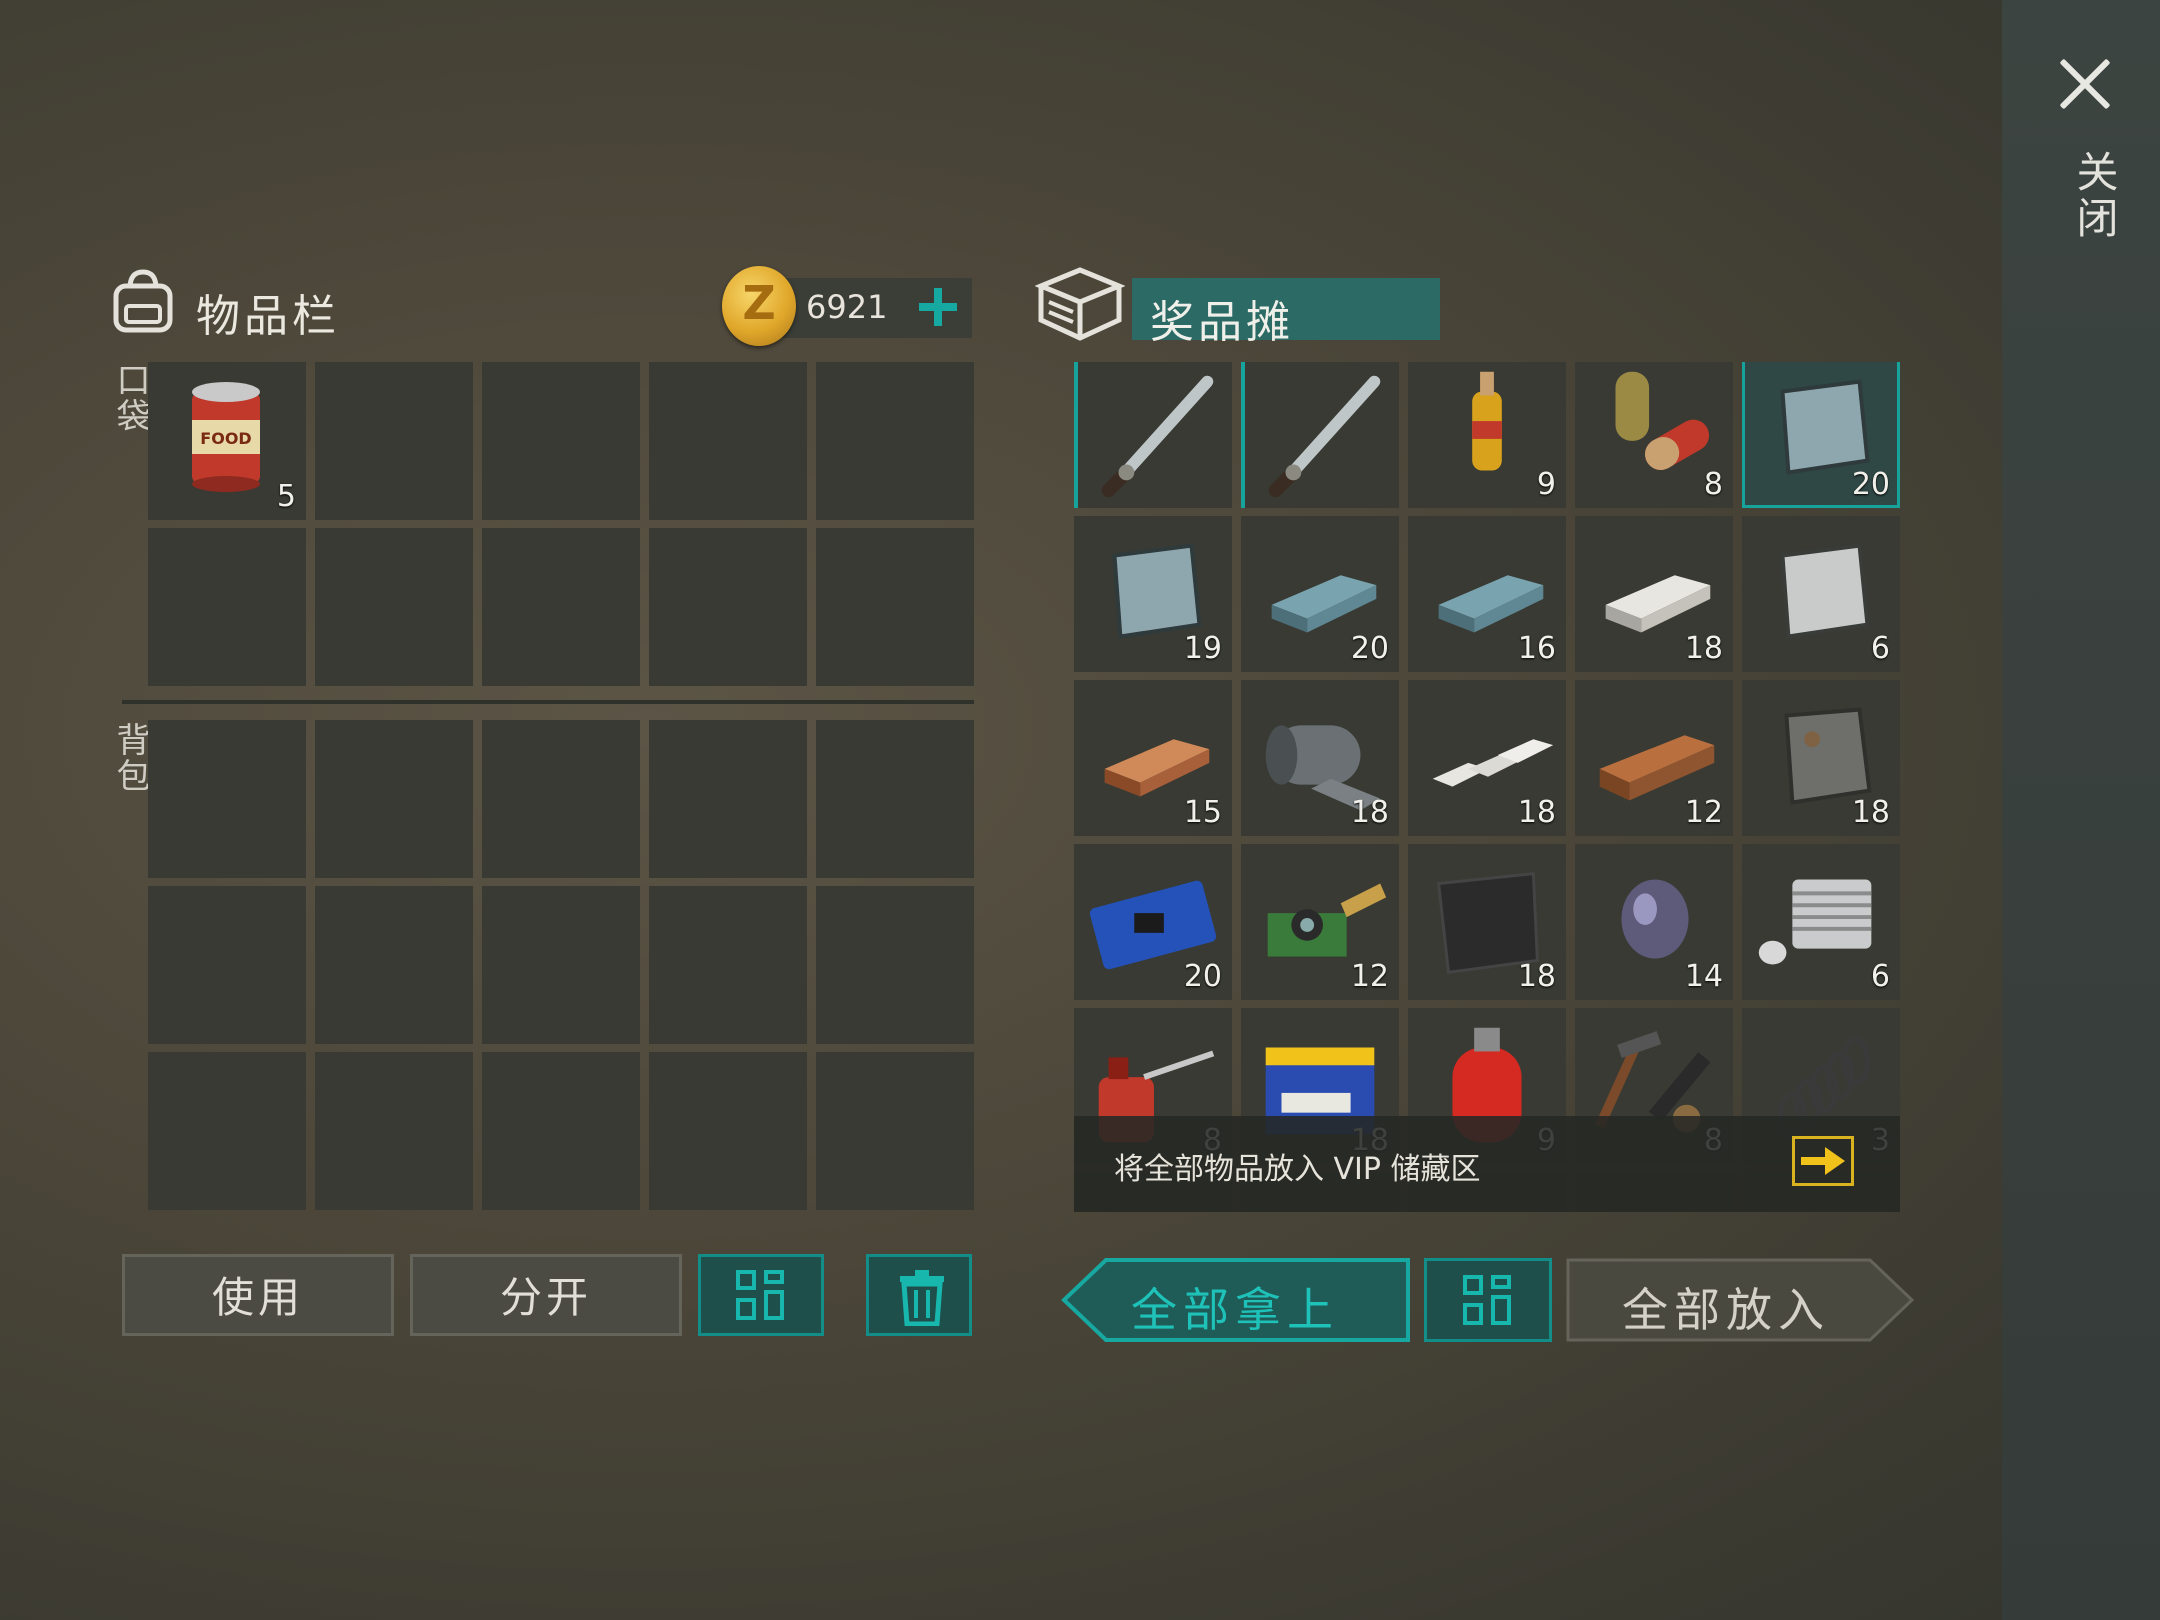 Image resolution: width=2160 pixels, height=1620 pixels. I want to click on inventory-title: 物品栏, so click(268, 316).